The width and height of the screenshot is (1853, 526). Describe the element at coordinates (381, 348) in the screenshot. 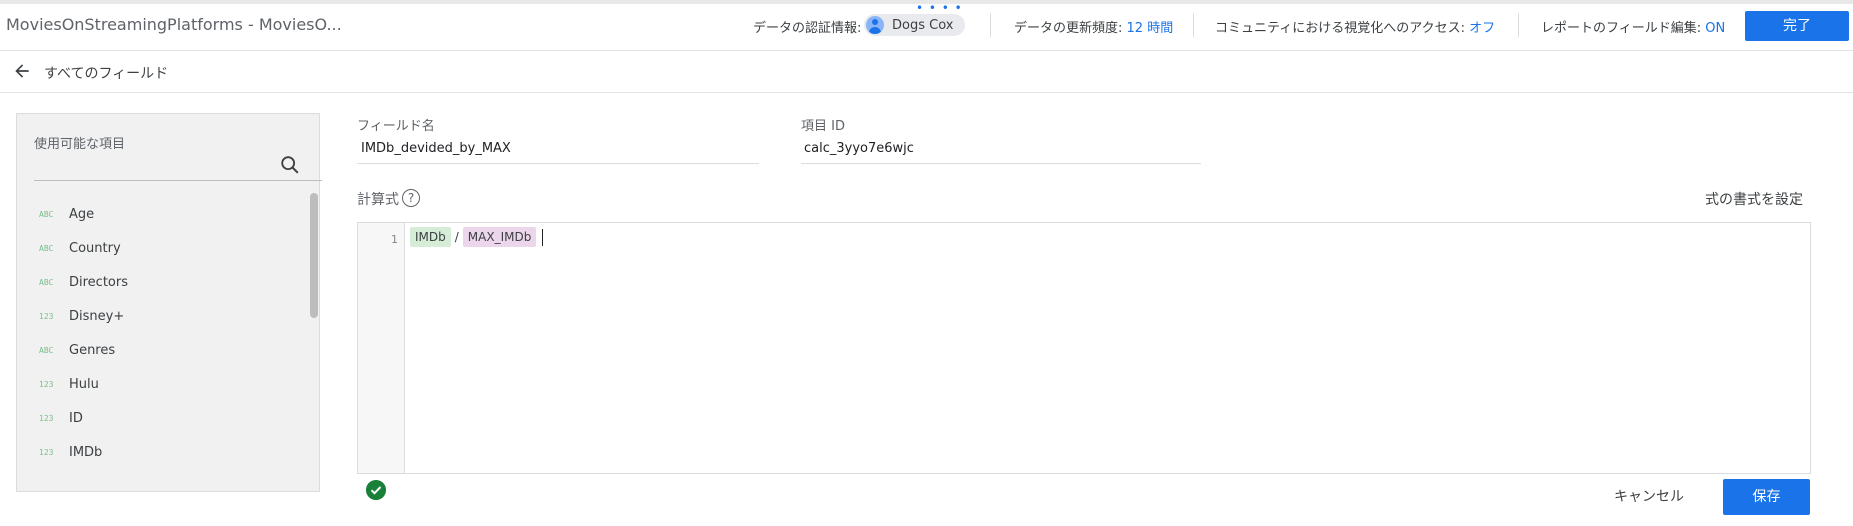

I see `line-gutter: 1` at that location.